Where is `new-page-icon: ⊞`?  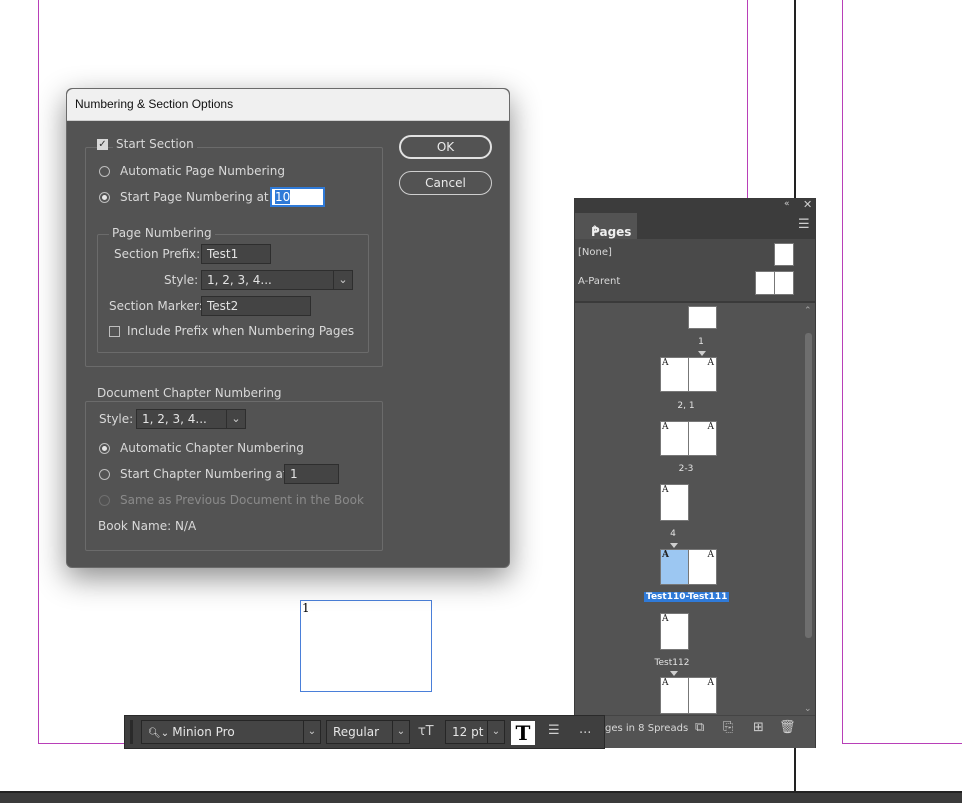 new-page-icon: ⊞ is located at coordinates (758, 727).